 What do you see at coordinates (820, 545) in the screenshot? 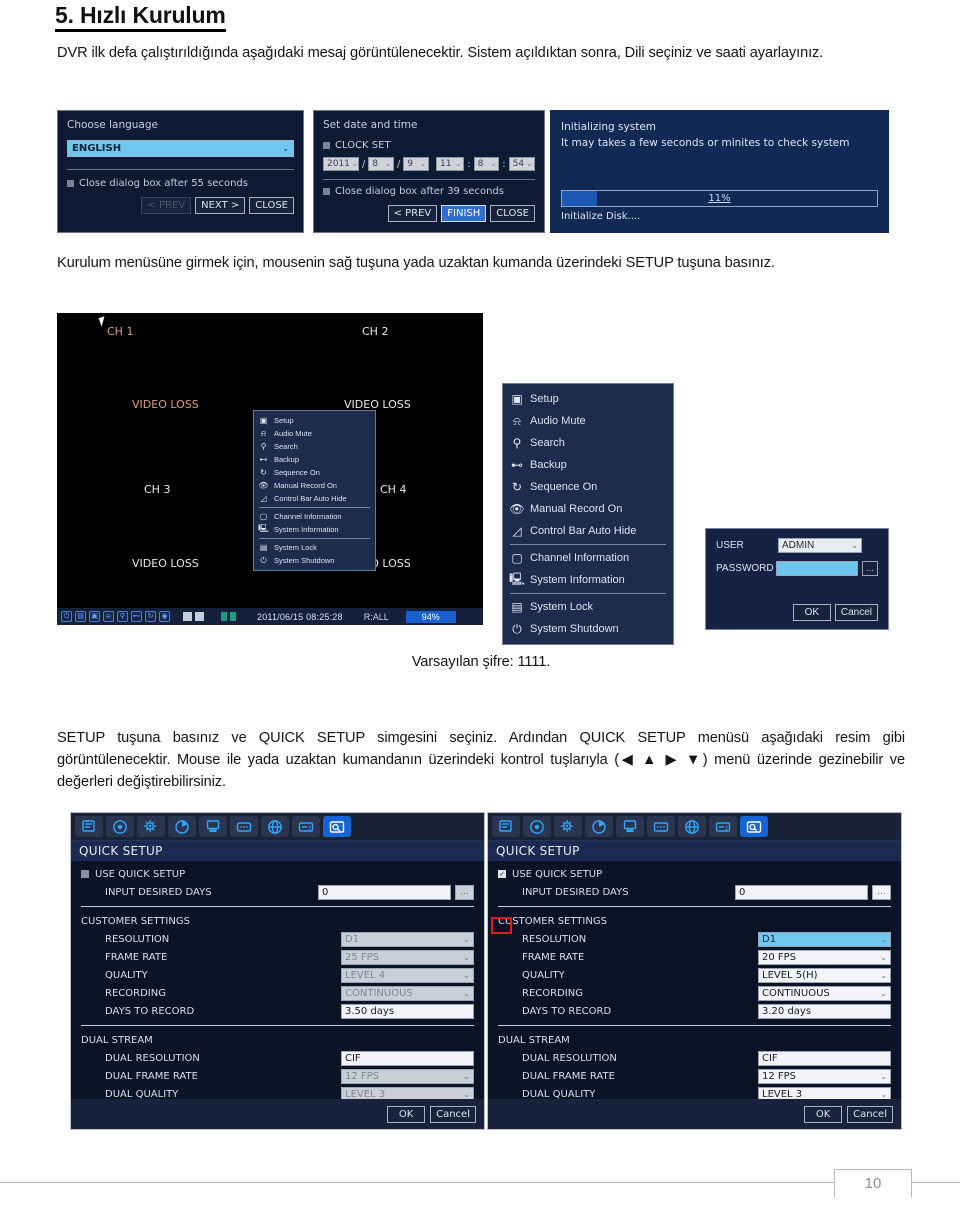
I see `user-select: ADMIN ⌄` at bounding box center [820, 545].